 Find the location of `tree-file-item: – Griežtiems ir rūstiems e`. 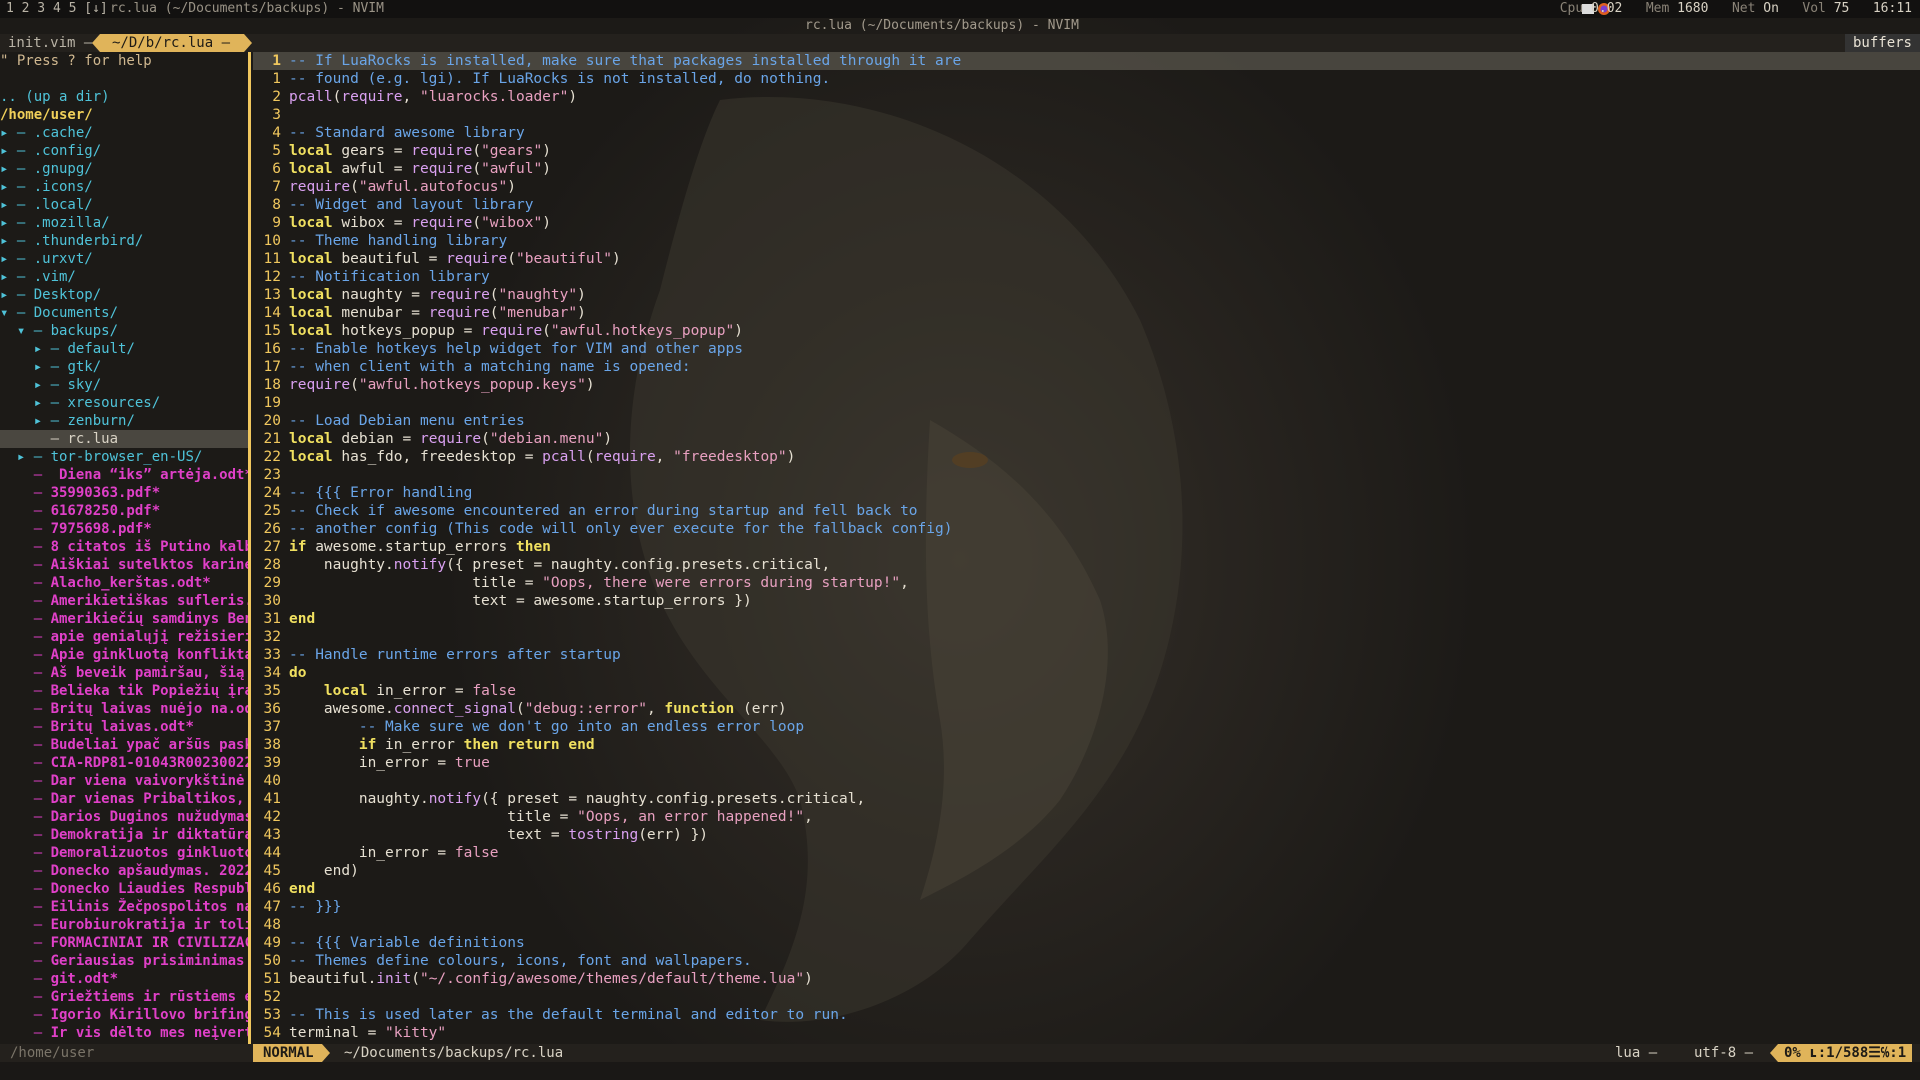

tree-file-item: – Griežtiems ir rūstiems e is located at coordinates (124, 997).